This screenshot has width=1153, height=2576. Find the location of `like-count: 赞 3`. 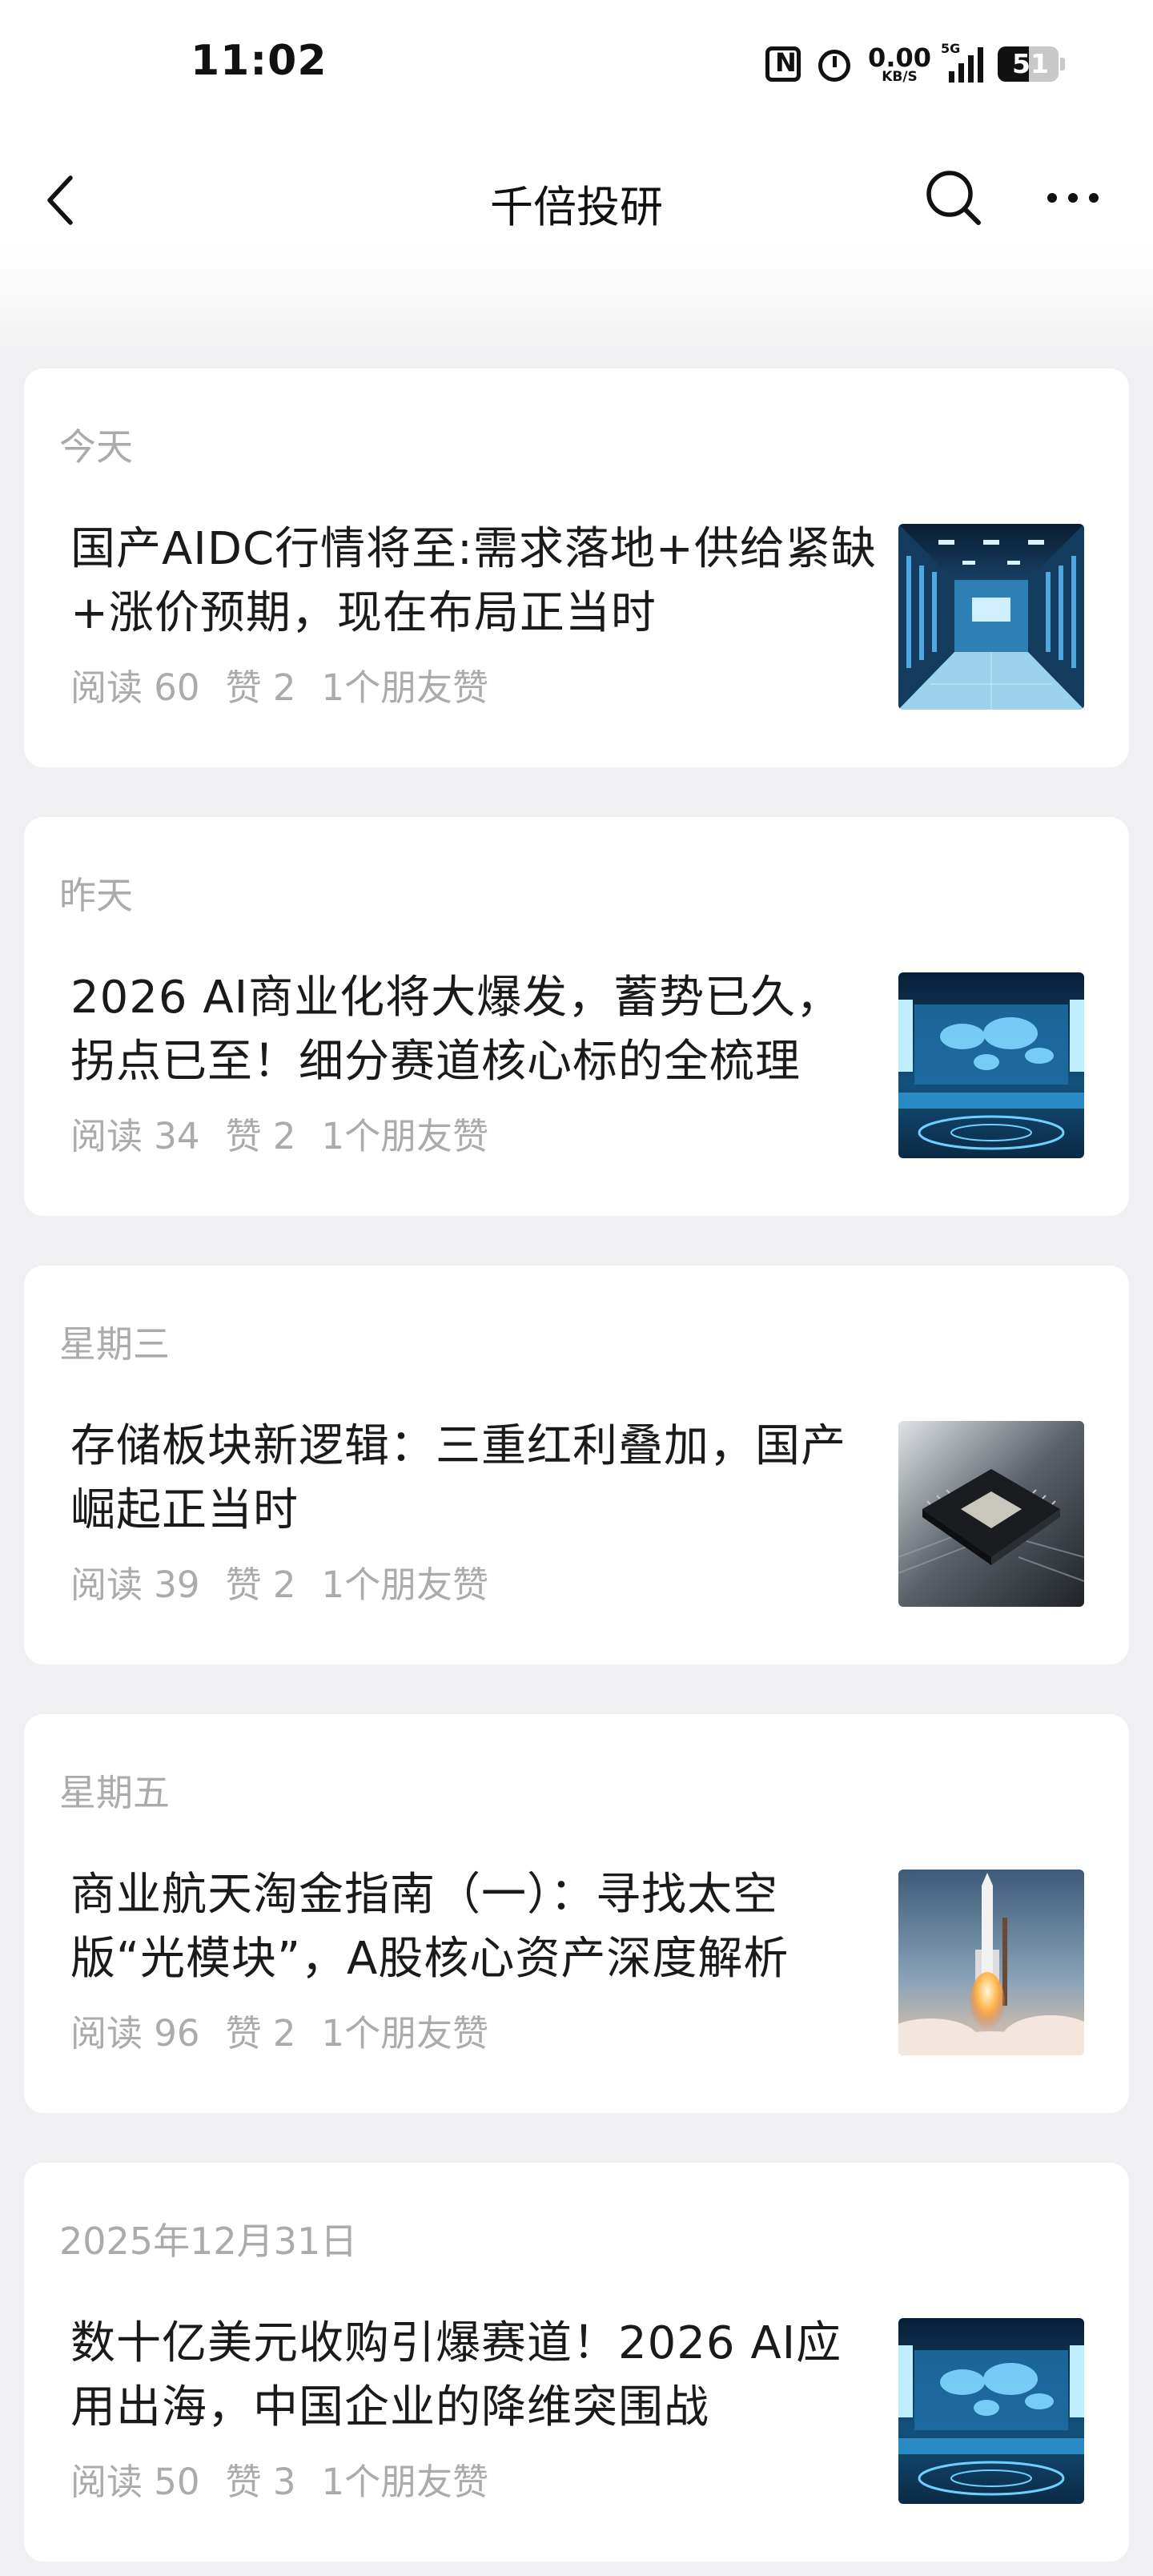

like-count: 赞 3 is located at coordinates (261, 2482).